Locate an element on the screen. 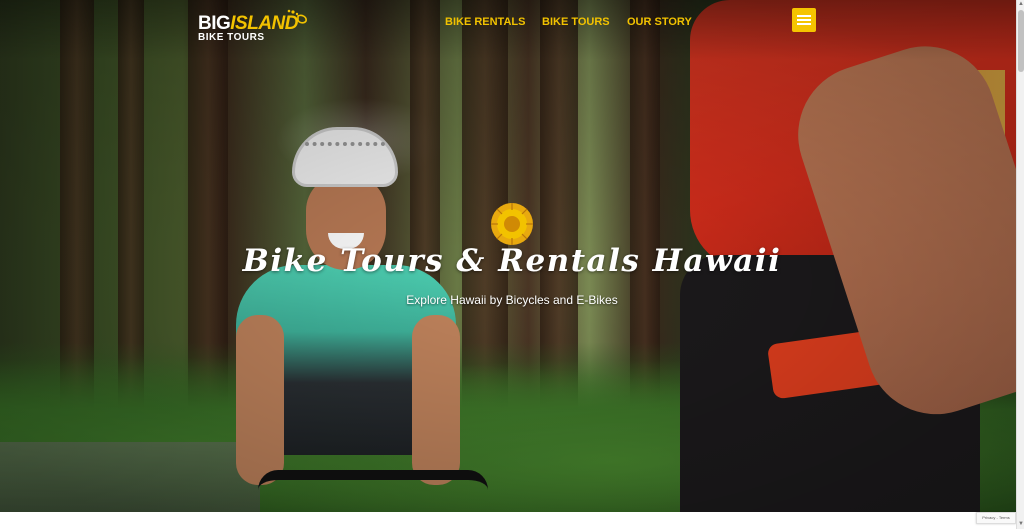  hero-title: Bike Tours & Rentals Hawaii is located at coordinates (512, 261).